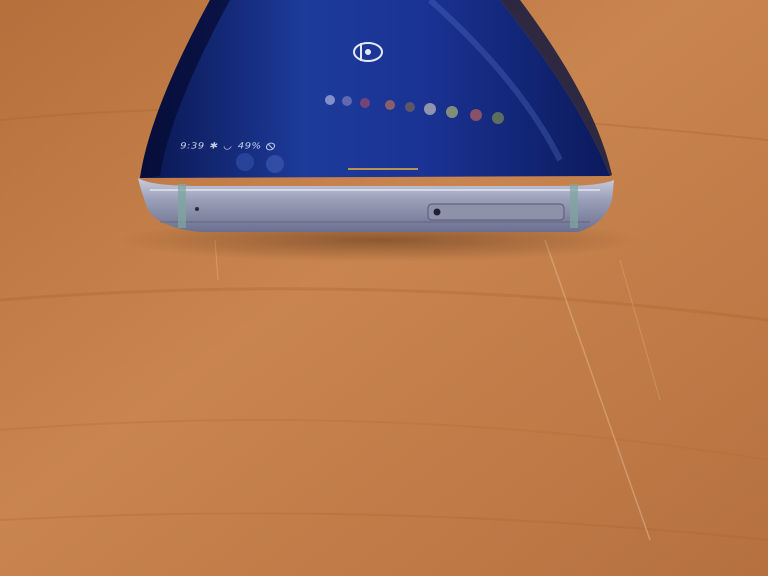  Describe the element at coordinates (192, 146) in the screenshot. I see `clock-text: 9:39` at that location.